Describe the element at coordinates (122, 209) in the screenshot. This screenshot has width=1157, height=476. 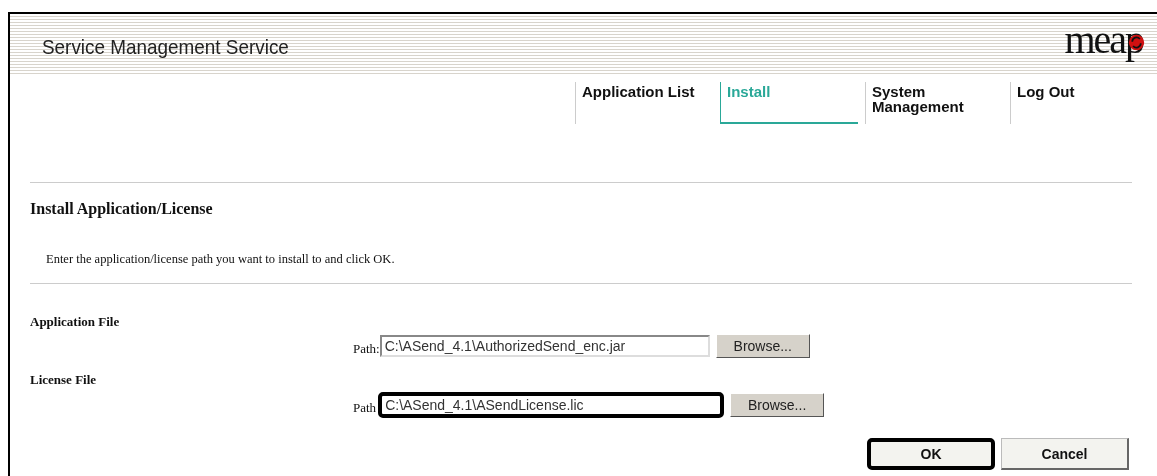
I see `section-heading: Install Application/License` at that location.